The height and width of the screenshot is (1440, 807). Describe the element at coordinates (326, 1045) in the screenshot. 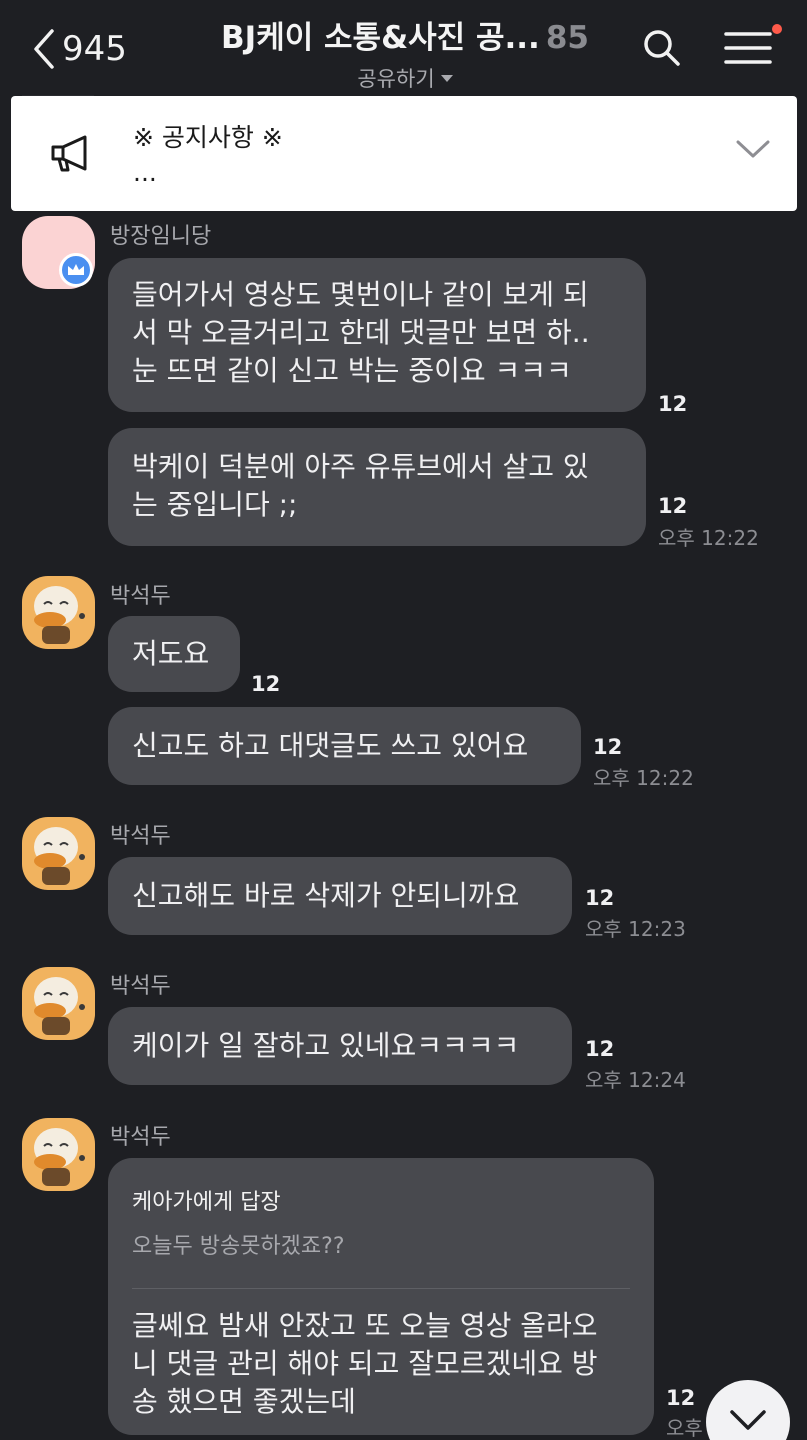

I see `message-text: 케이가 일 잘하고 있네요ㅋㅋㅋㅋ` at that location.